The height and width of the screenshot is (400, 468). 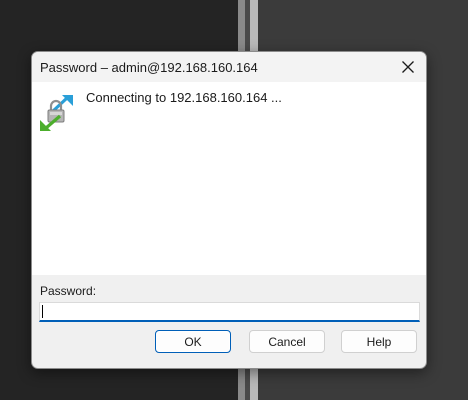 What do you see at coordinates (56, 113) in the screenshot?
I see `secure-connection-icon` at bounding box center [56, 113].